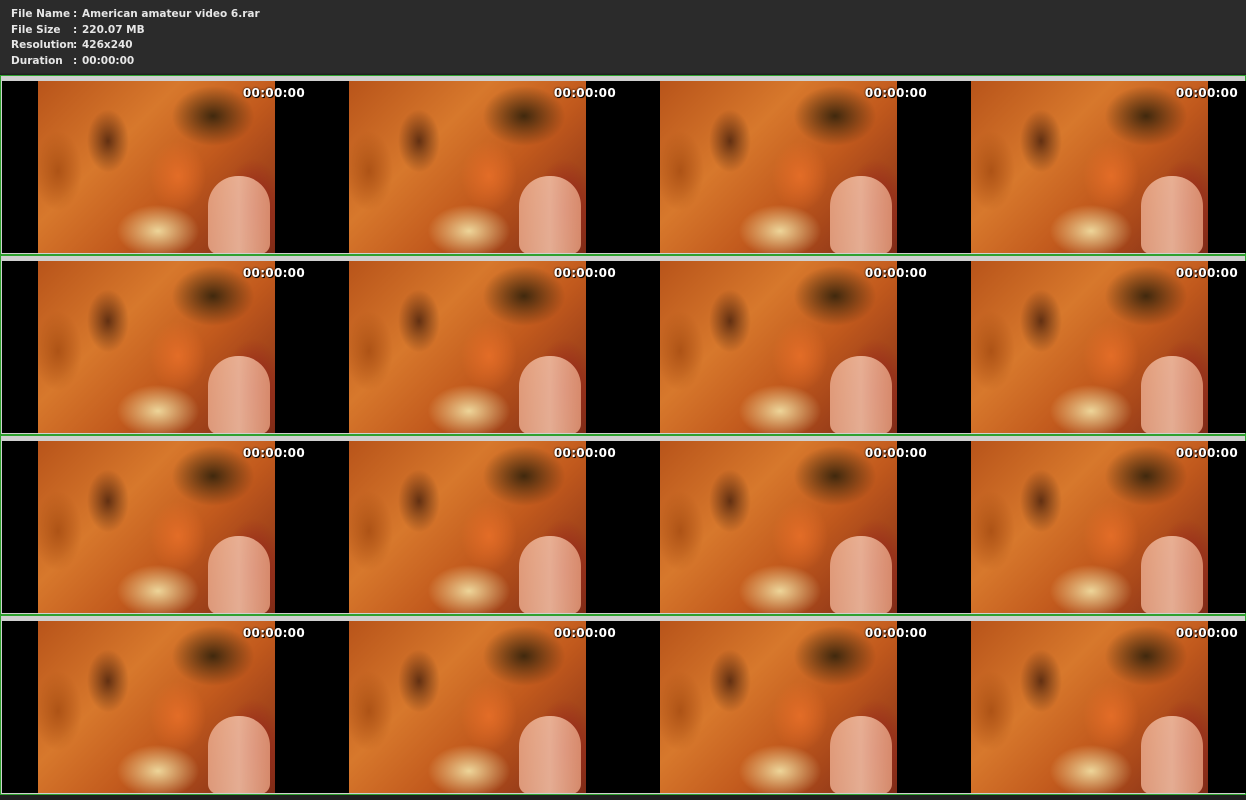 The image size is (1246, 800). Describe the element at coordinates (628, 62) in the screenshot. I see `duration-row: Duration:00:00:00` at that location.